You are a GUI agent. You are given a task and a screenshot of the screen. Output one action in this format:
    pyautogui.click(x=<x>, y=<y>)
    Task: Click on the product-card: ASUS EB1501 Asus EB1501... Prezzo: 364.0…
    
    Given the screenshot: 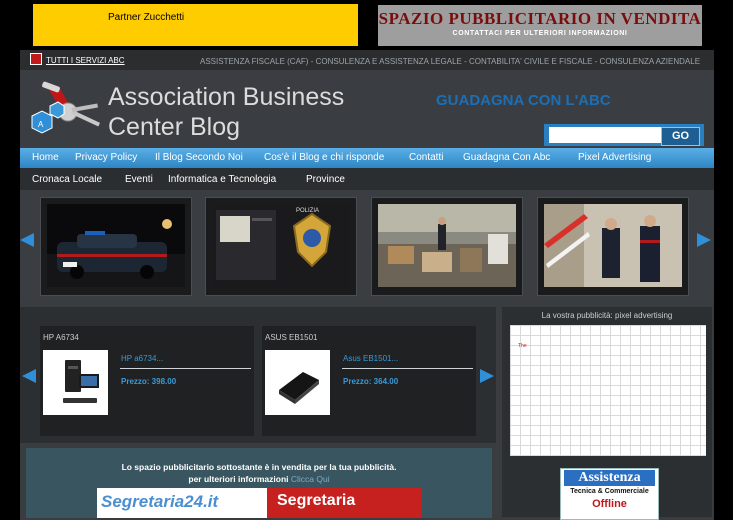 What is the action you would take?
    pyautogui.click(x=369, y=381)
    